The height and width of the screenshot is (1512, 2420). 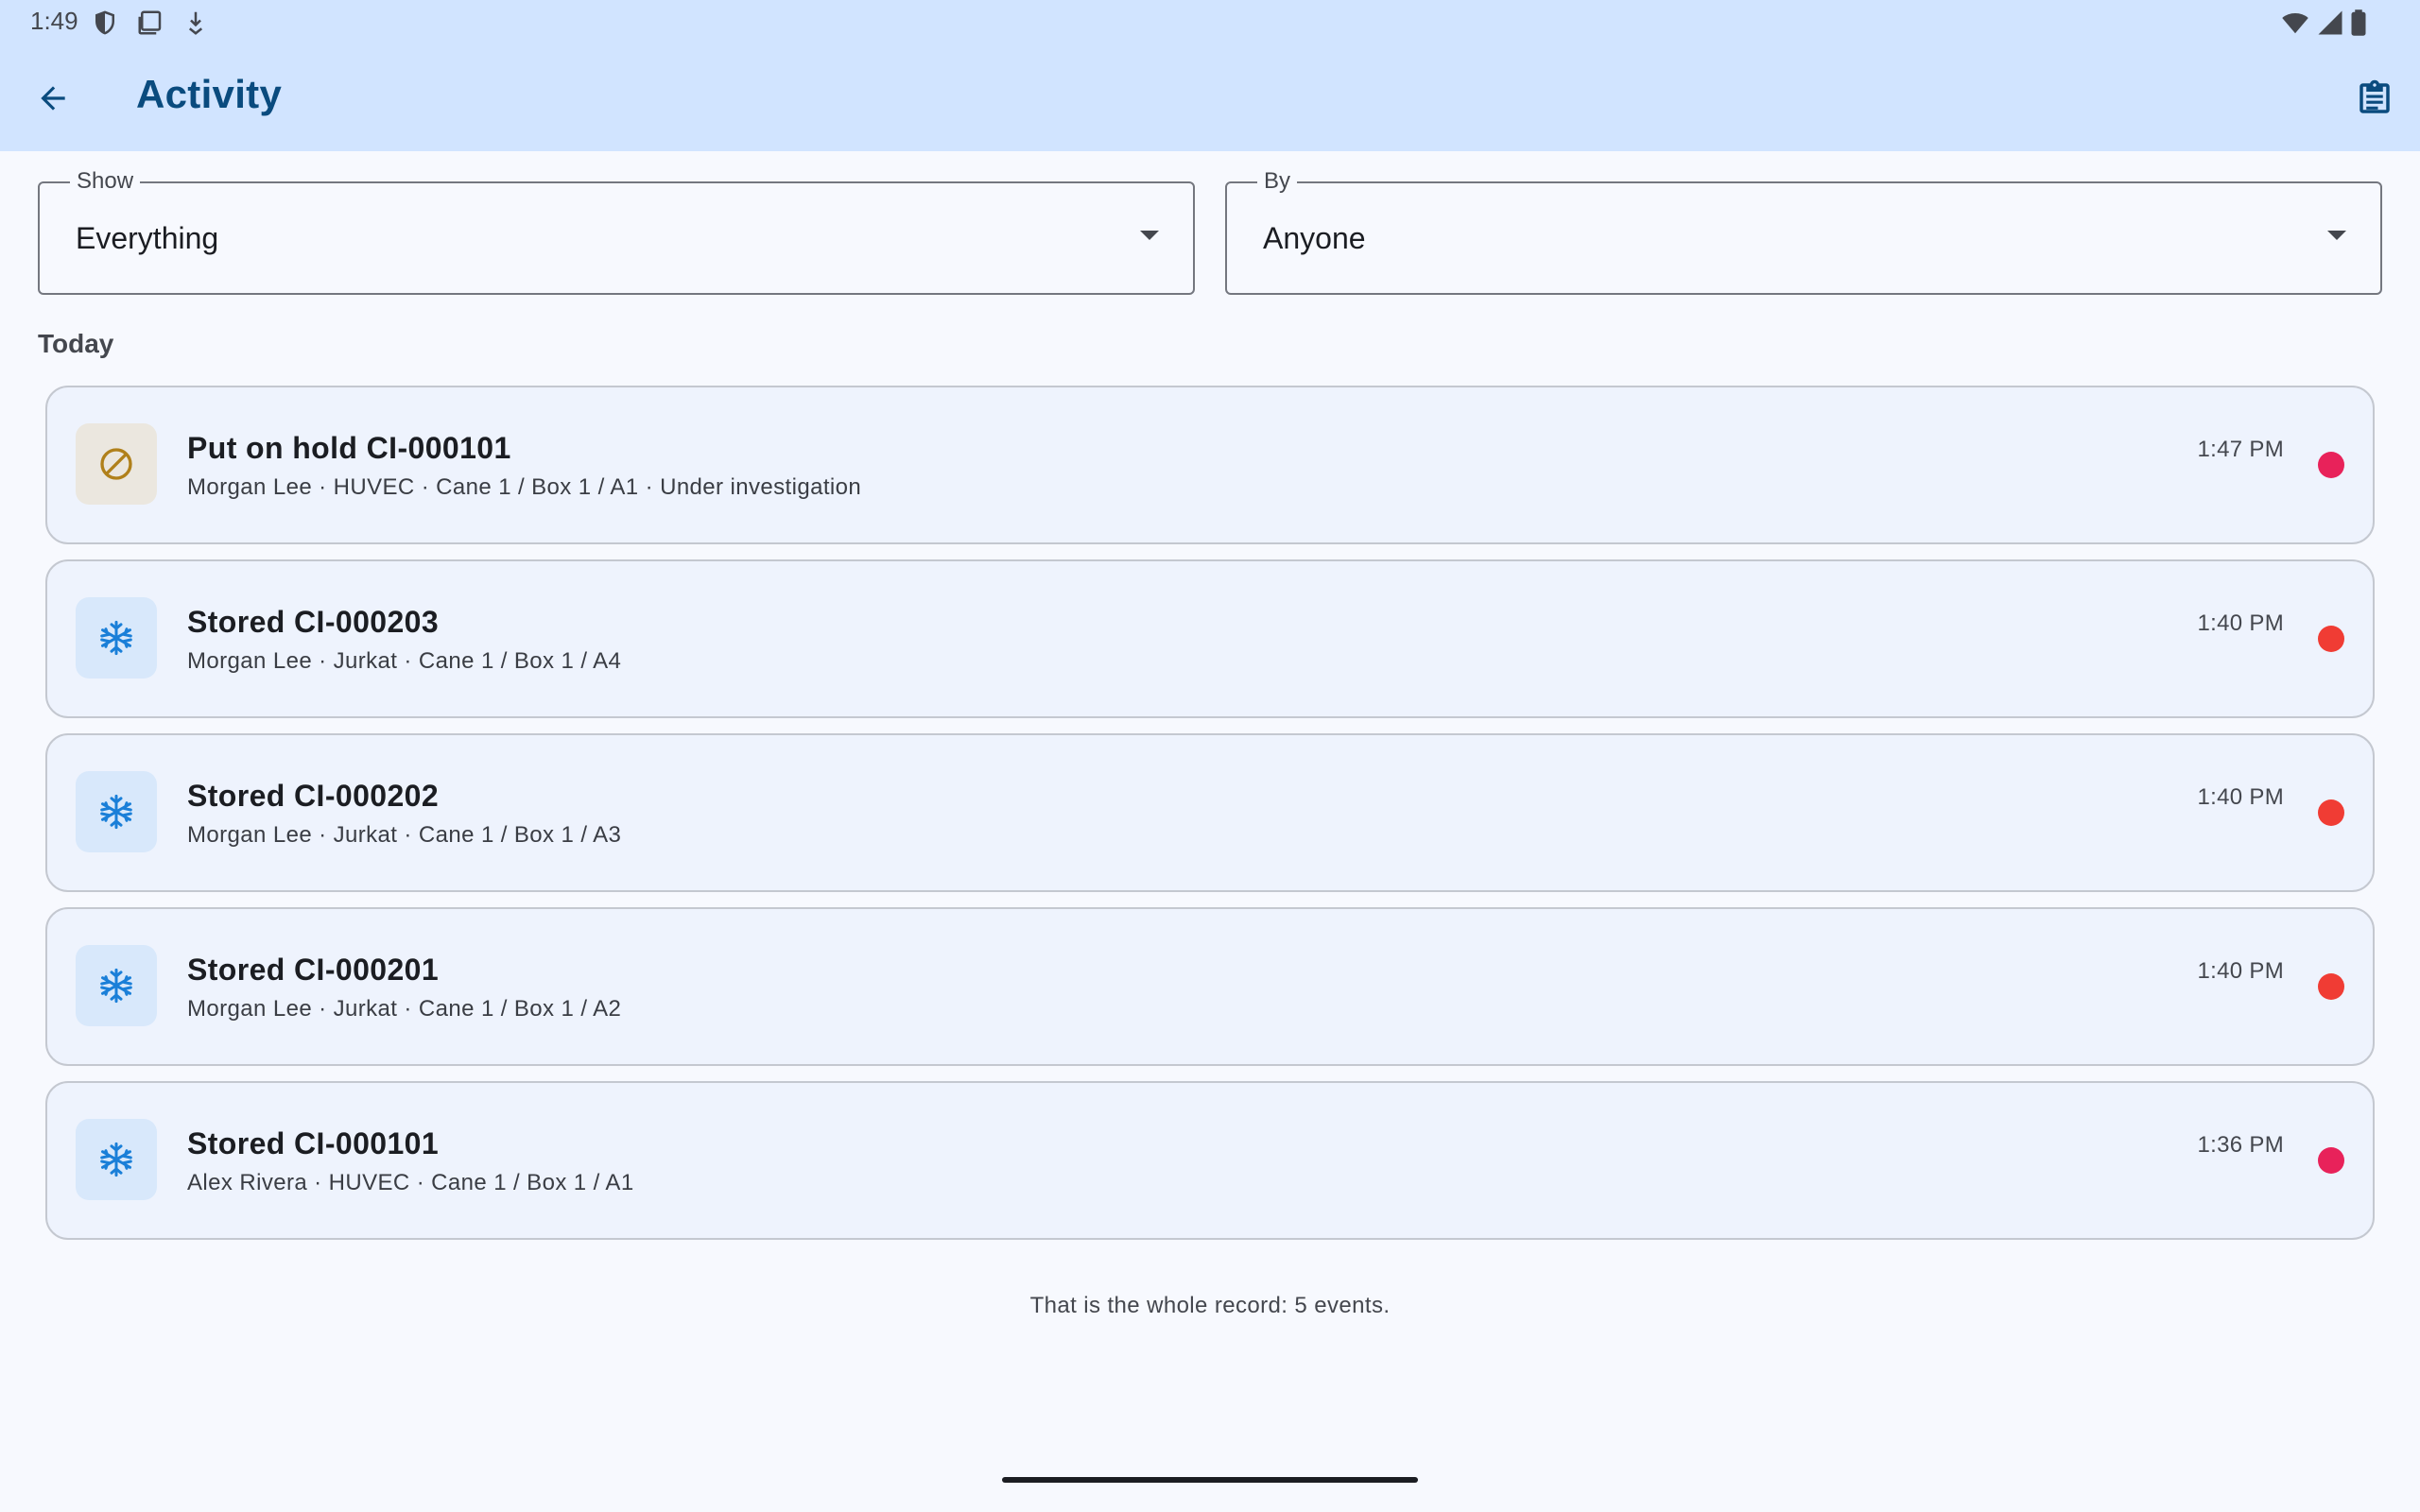 What do you see at coordinates (1314, 238) in the screenshot?
I see `by-filter-value: Anyone` at bounding box center [1314, 238].